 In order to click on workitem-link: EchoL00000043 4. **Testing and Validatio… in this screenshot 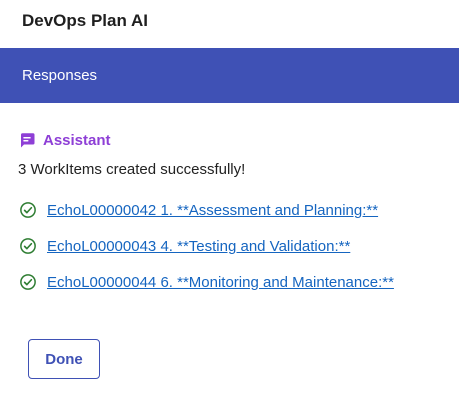, I will do `click(198, 246)`.